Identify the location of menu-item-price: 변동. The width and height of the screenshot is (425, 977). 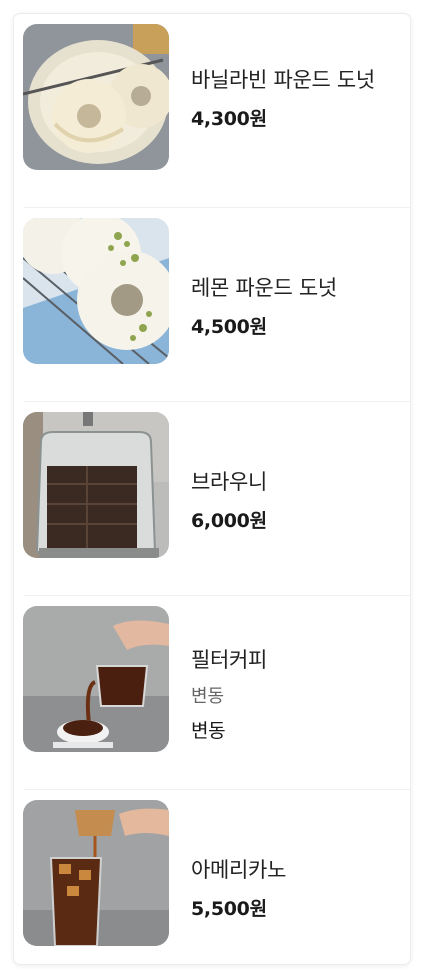
(208, 731).